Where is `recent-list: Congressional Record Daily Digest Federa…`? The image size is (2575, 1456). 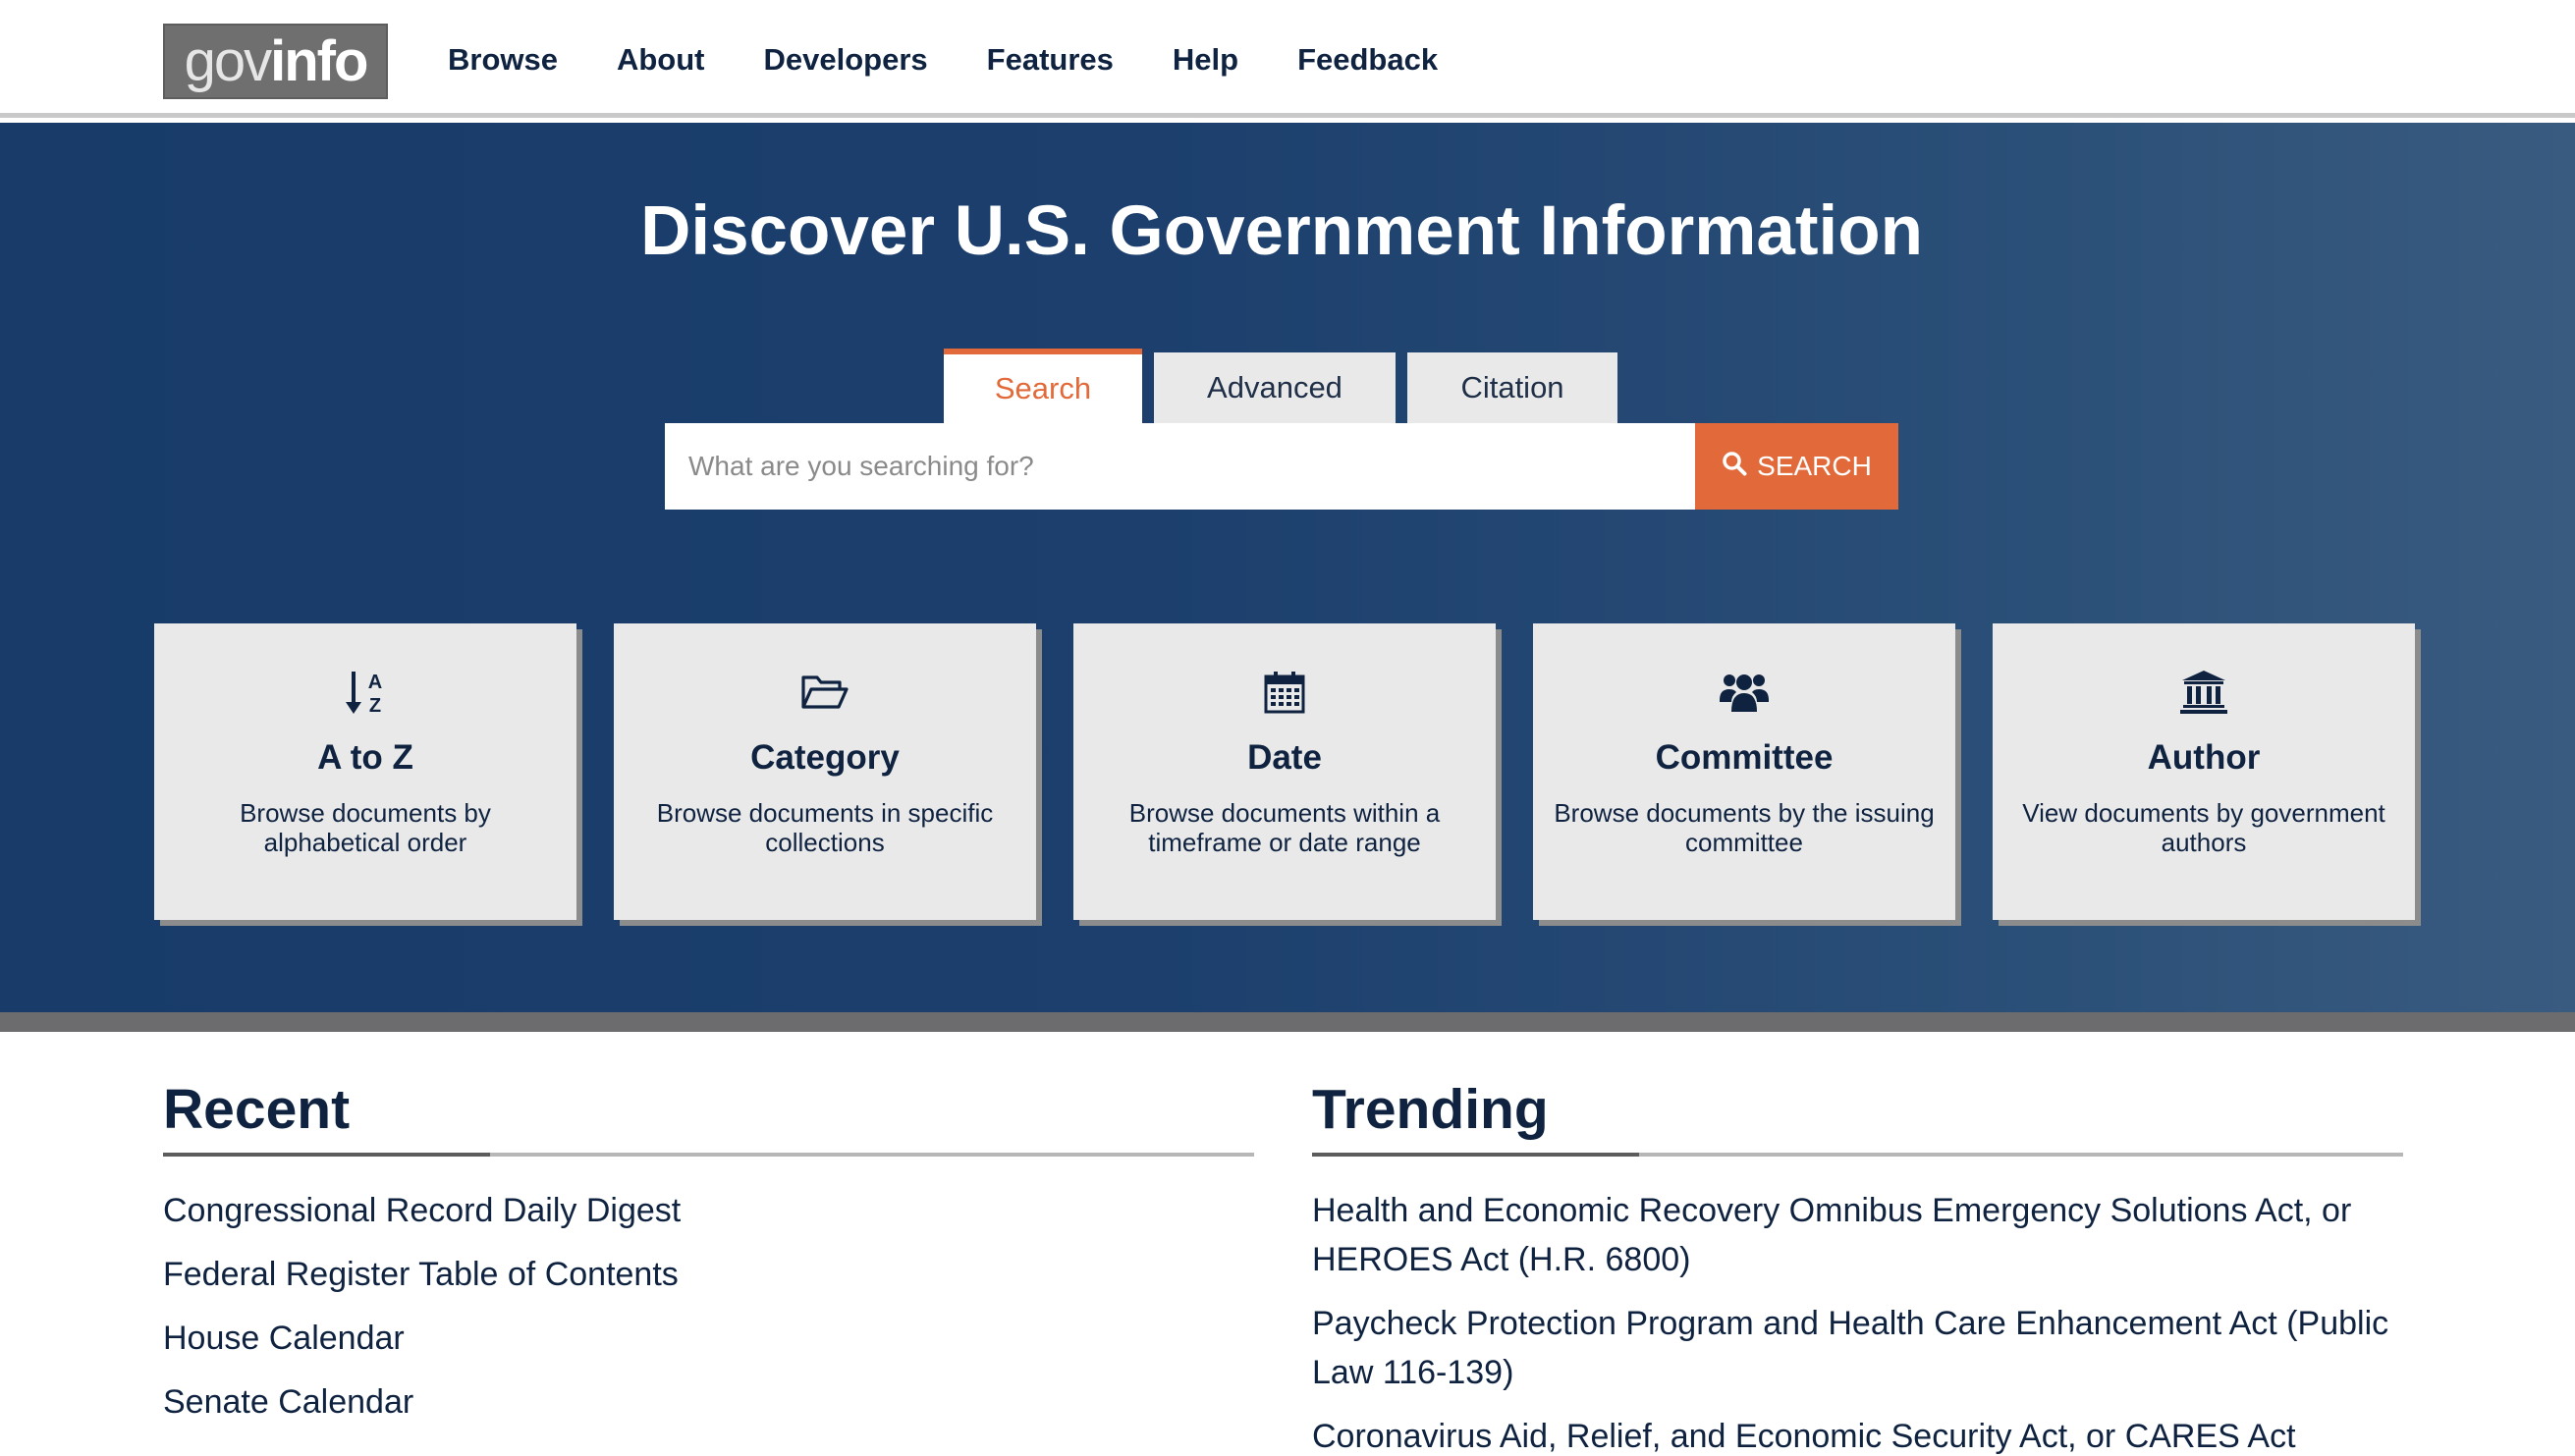
recent-list: Congressional Record Daily Digest Federa… is located at coordinates (708, 1306).